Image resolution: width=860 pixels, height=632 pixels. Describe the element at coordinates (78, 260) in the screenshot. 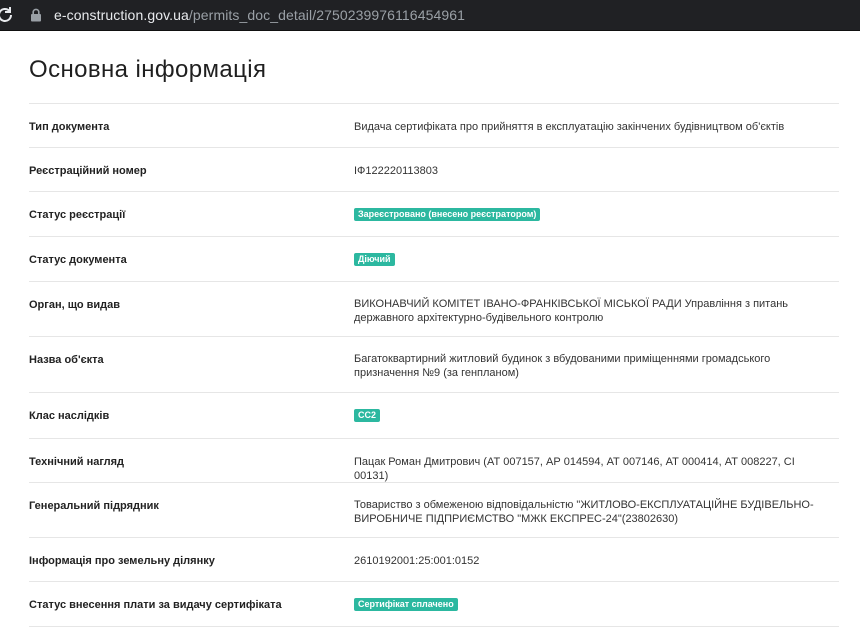

I see `row-label: Статус документа` at that location.